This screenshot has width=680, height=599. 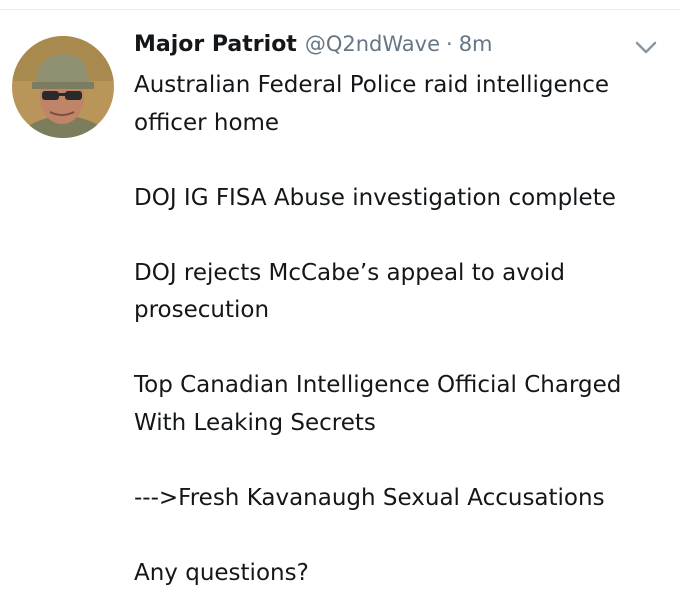 I want to click on tweet-header: Major Patriot @Q2ndWave · 8m, so click(x=313, y=48).